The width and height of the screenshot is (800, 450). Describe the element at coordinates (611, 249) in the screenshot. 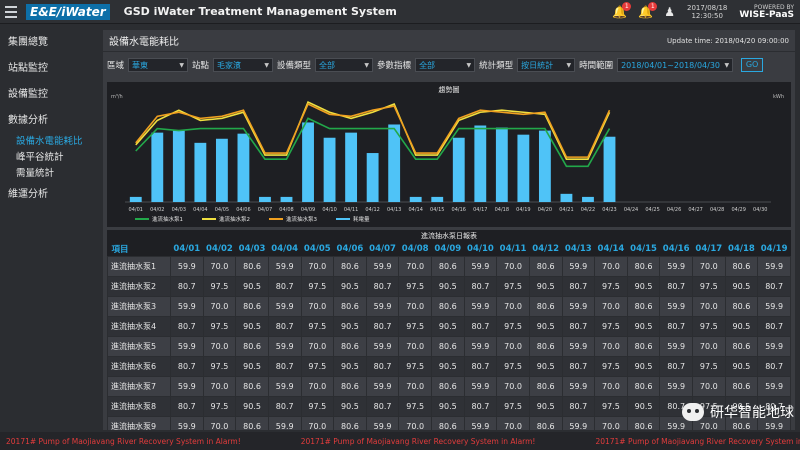

I see `column-header: 04/14` at that location.